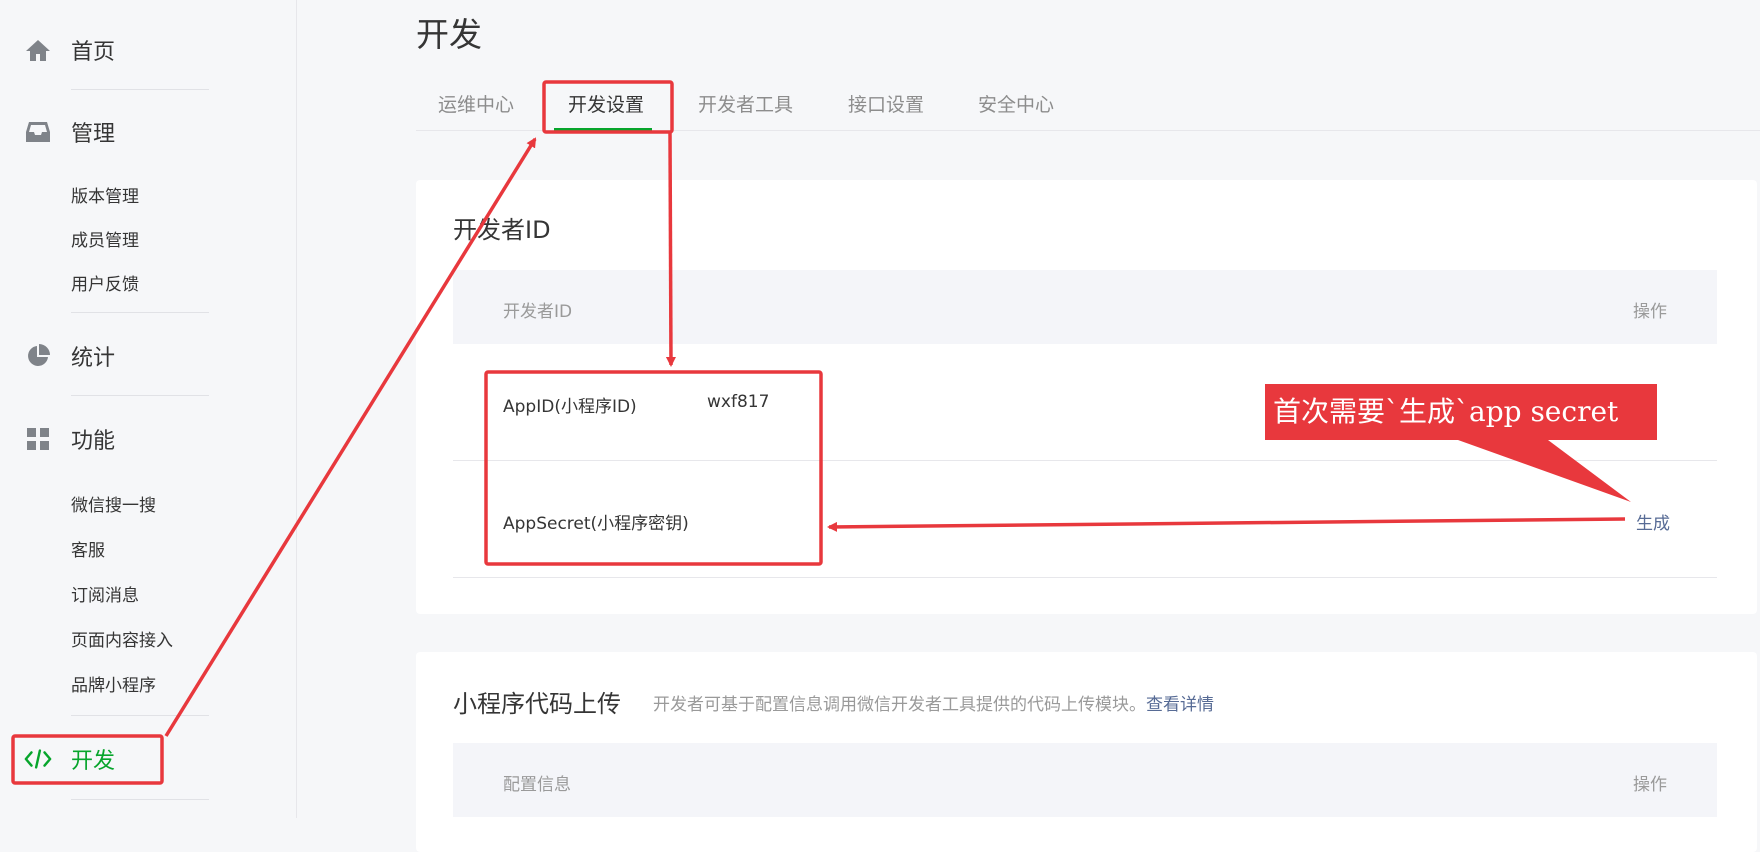  What do you see at coordinates (38, 356) in the screenshot?
I see `pie-chart-icon` at bounding box center [38, 356].